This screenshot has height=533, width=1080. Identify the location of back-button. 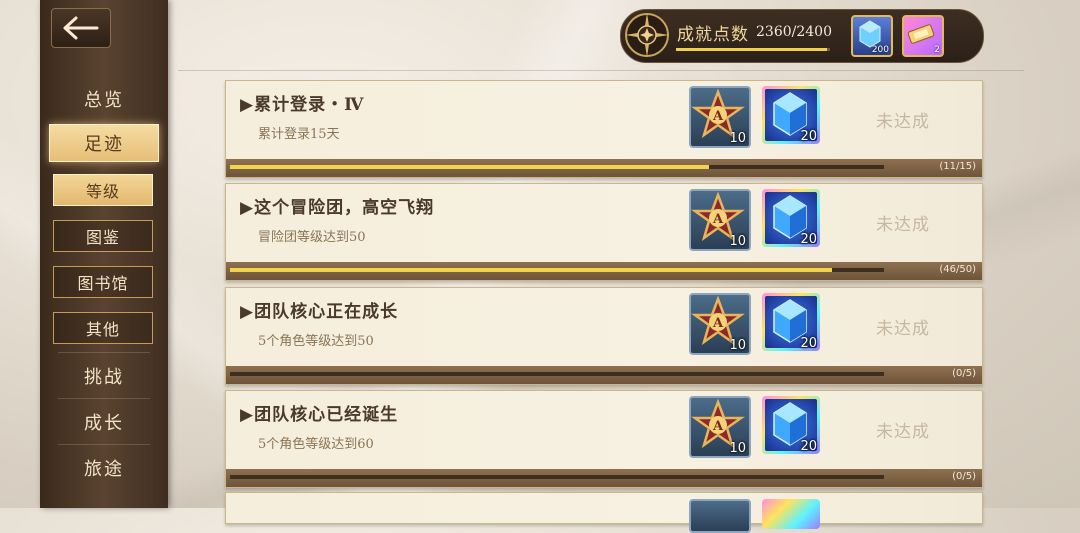
(81, 28).